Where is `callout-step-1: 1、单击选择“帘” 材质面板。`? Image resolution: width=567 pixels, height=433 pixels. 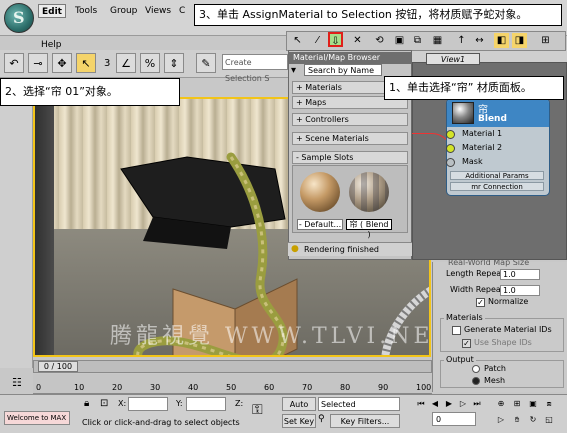
callout-step-1: 1、单击选择“帘” 材质面板。 is located at coordinates (474, 88).